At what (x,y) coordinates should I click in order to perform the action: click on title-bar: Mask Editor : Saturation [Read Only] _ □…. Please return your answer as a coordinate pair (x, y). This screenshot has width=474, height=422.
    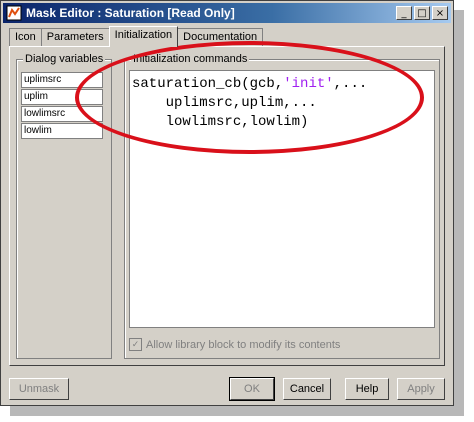
    Looking at the image, I should click on (227, 13).